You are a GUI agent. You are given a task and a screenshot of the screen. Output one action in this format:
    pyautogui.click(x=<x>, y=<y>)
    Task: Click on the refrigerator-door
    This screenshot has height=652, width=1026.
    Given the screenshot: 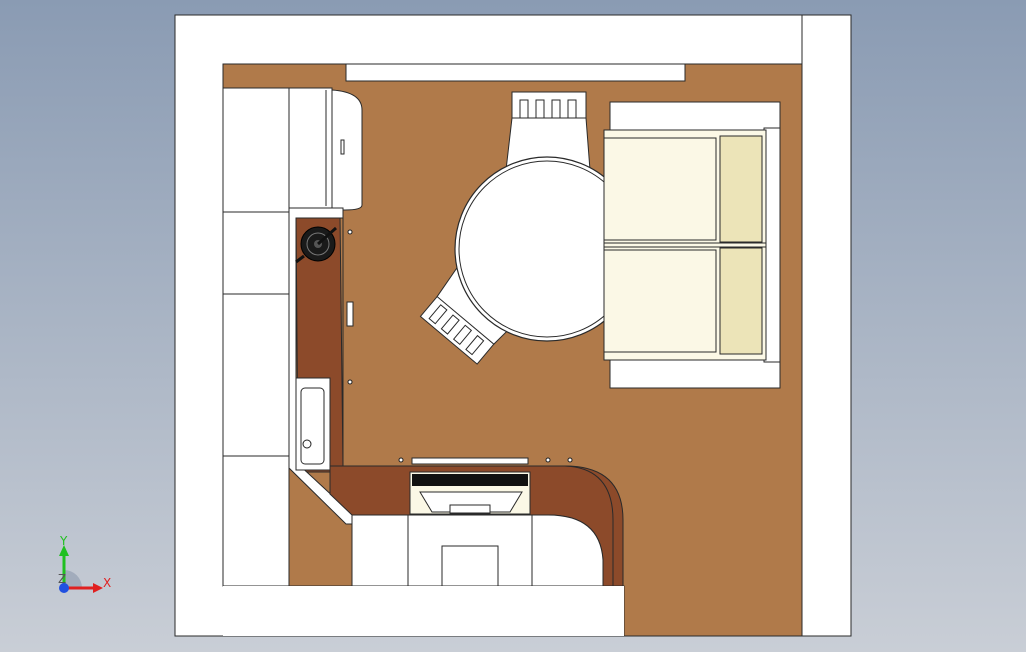 What is the action you would take?
    pyautogui.click(x=347, y=150)
    